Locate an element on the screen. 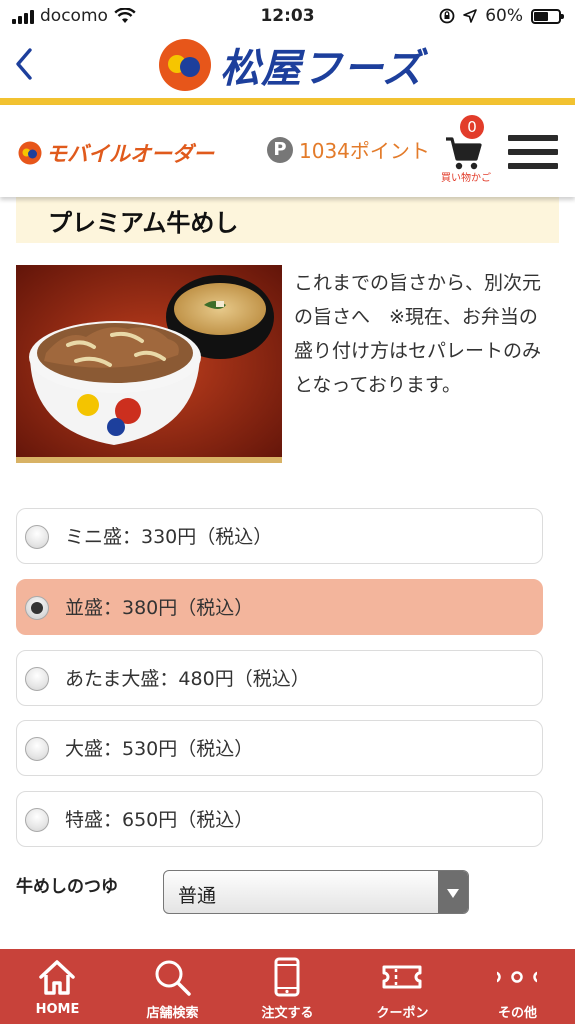 Image resolution: width=575 pixels, height=1024 pixels. size-option-atama-large: あたま大盛：480円（税込） is located at coordinates (279, 678).